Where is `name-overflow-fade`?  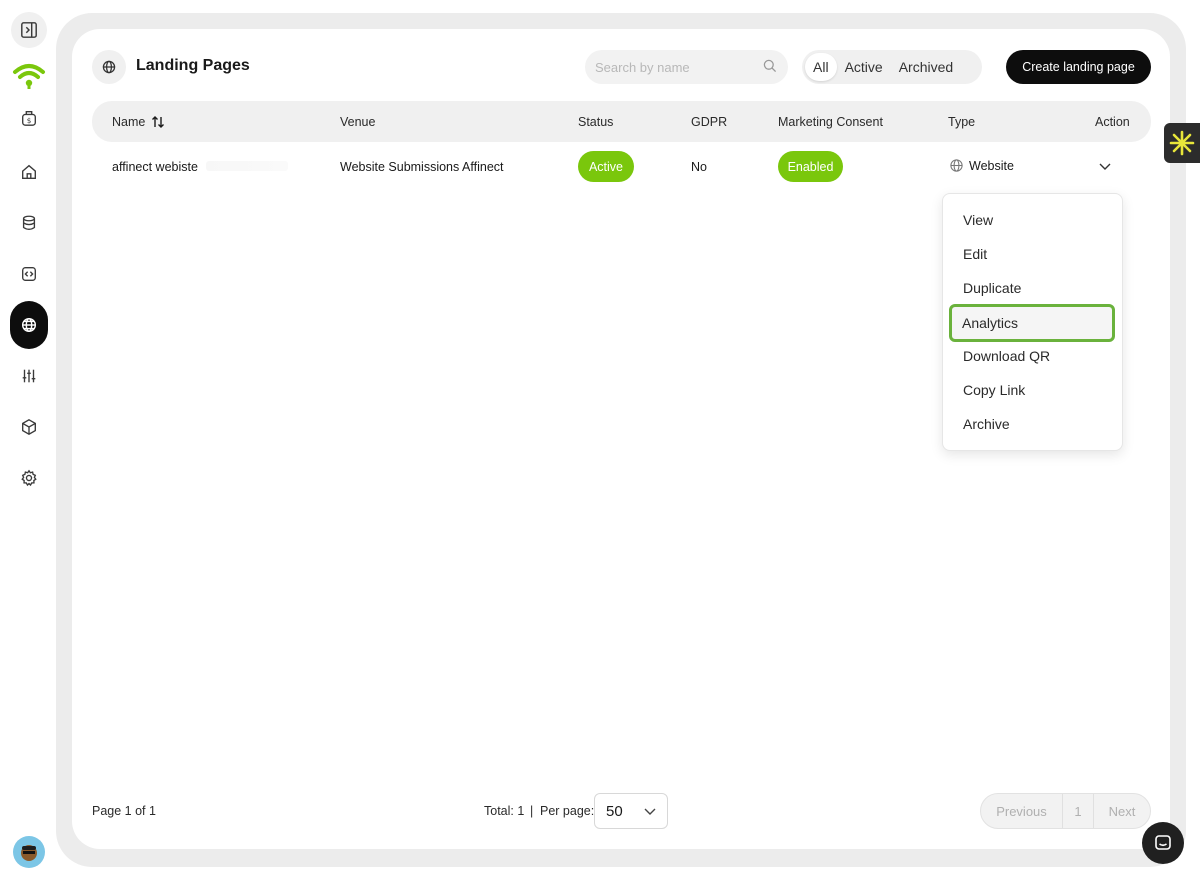 name-overflow-fade is located at coordinates (247, 166).